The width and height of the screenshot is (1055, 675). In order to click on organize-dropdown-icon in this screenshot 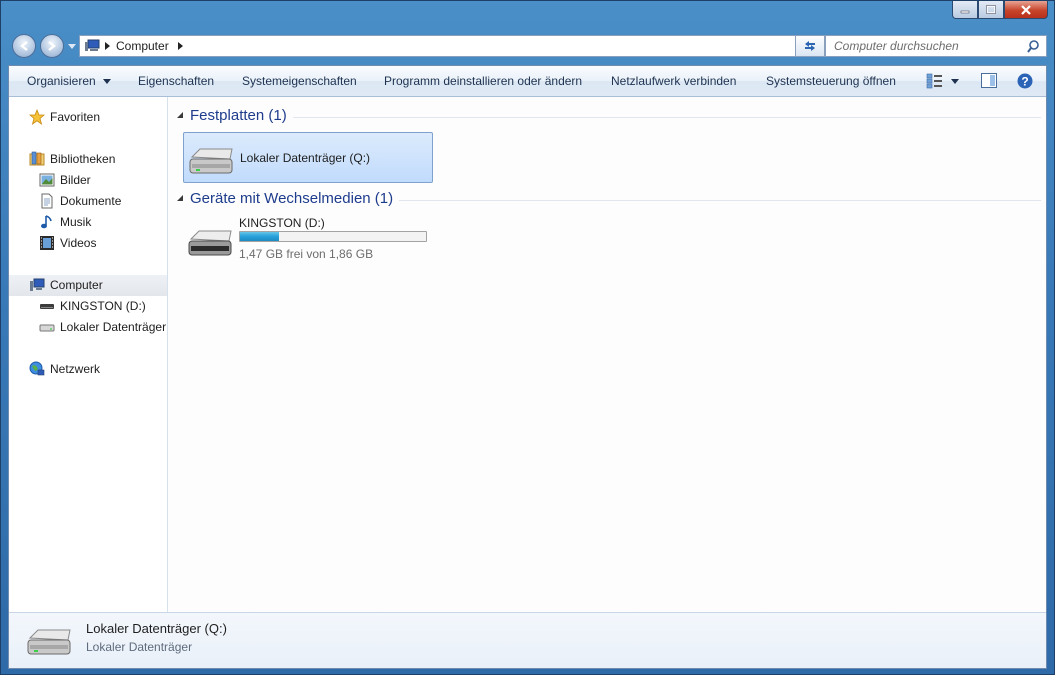, I will do `click(107, 82)`.